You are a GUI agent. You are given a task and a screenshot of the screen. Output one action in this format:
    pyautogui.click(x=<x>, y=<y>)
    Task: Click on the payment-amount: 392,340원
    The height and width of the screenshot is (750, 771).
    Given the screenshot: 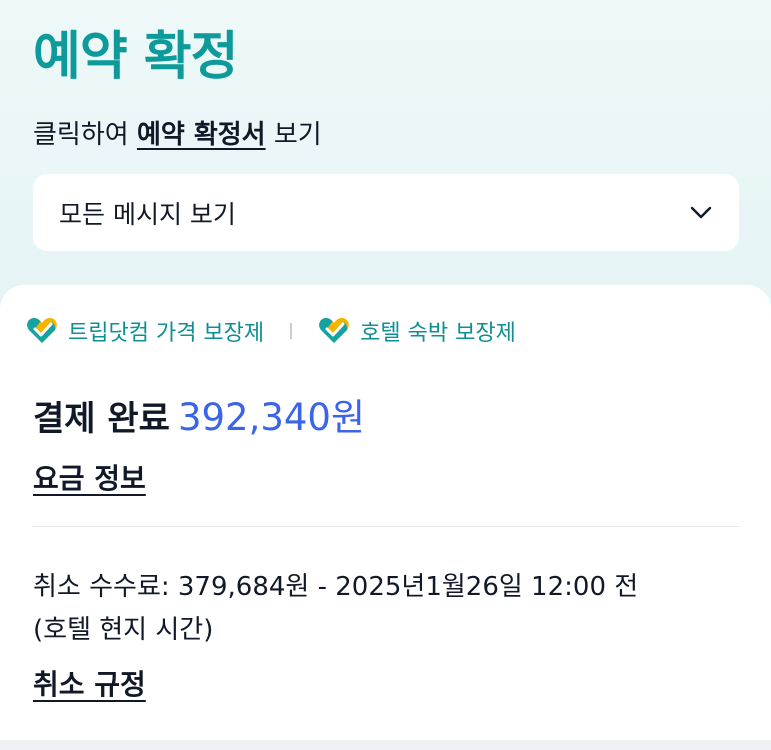 What is the action you would take?
    pyautogui.click(x=271, y=417)
    